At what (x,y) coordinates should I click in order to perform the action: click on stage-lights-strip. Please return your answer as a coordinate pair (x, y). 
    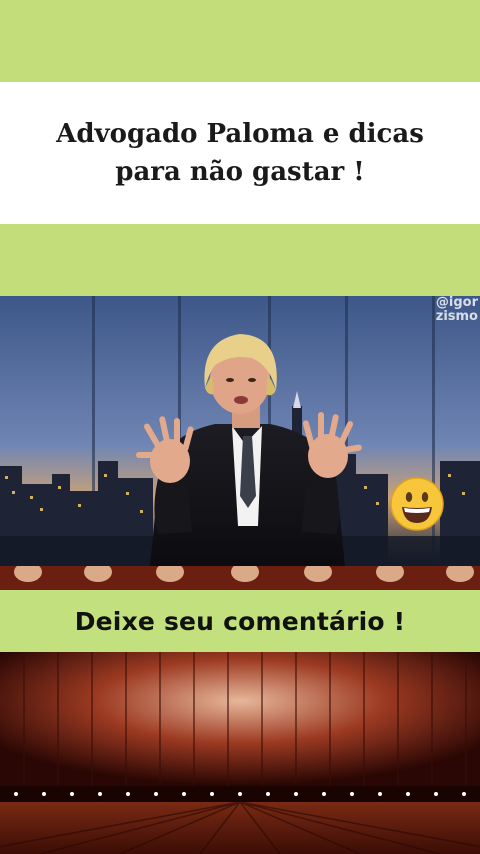
    Looking at the image, I should click on (240, 578).